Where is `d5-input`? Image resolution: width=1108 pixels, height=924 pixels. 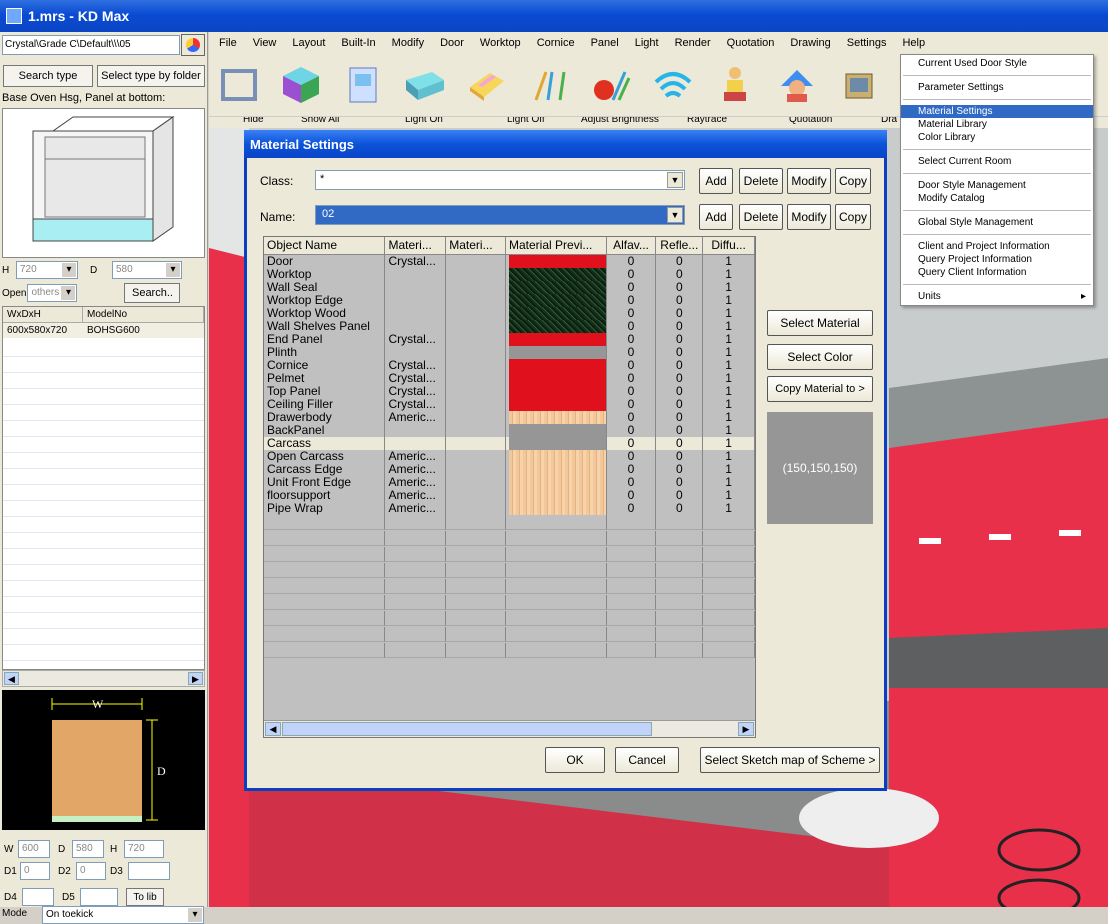 d5-input is located at coordinates (99, 897).